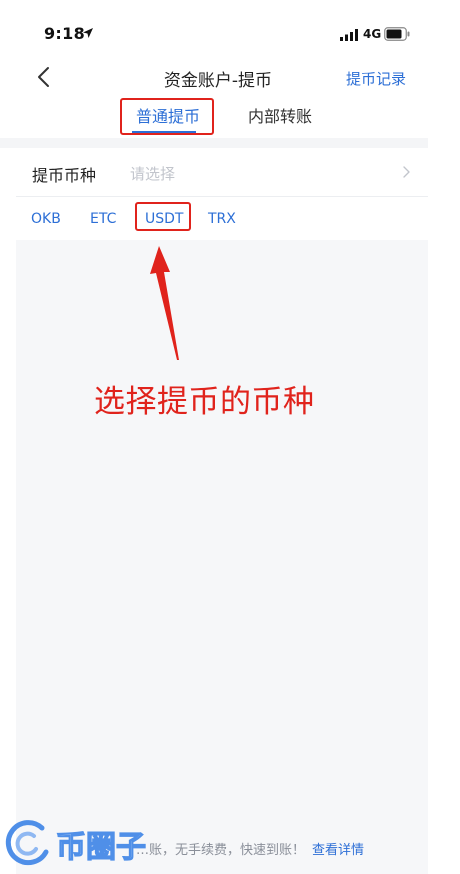 The height and width of the screenshot is (874, 460). I want to click on coin-select-label: 提币币种, so click(64, 175).